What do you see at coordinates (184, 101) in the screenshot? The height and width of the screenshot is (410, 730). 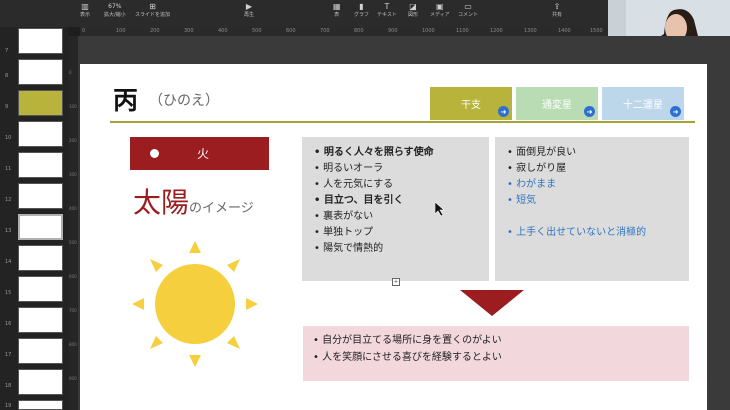 I see `slide-title-reading: （ひのえ）` at bounding box center [184, 101].